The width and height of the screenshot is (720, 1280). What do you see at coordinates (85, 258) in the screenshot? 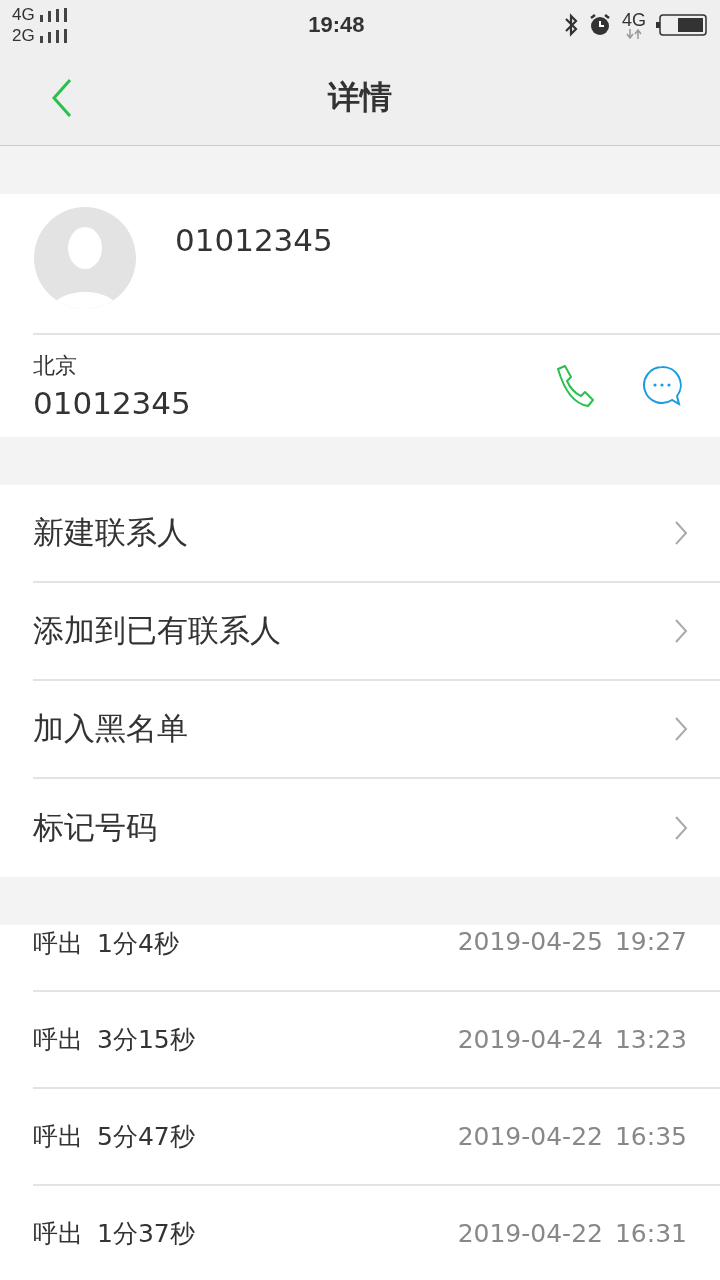
I see `avatar-icon` at bounding box center [85, 258].